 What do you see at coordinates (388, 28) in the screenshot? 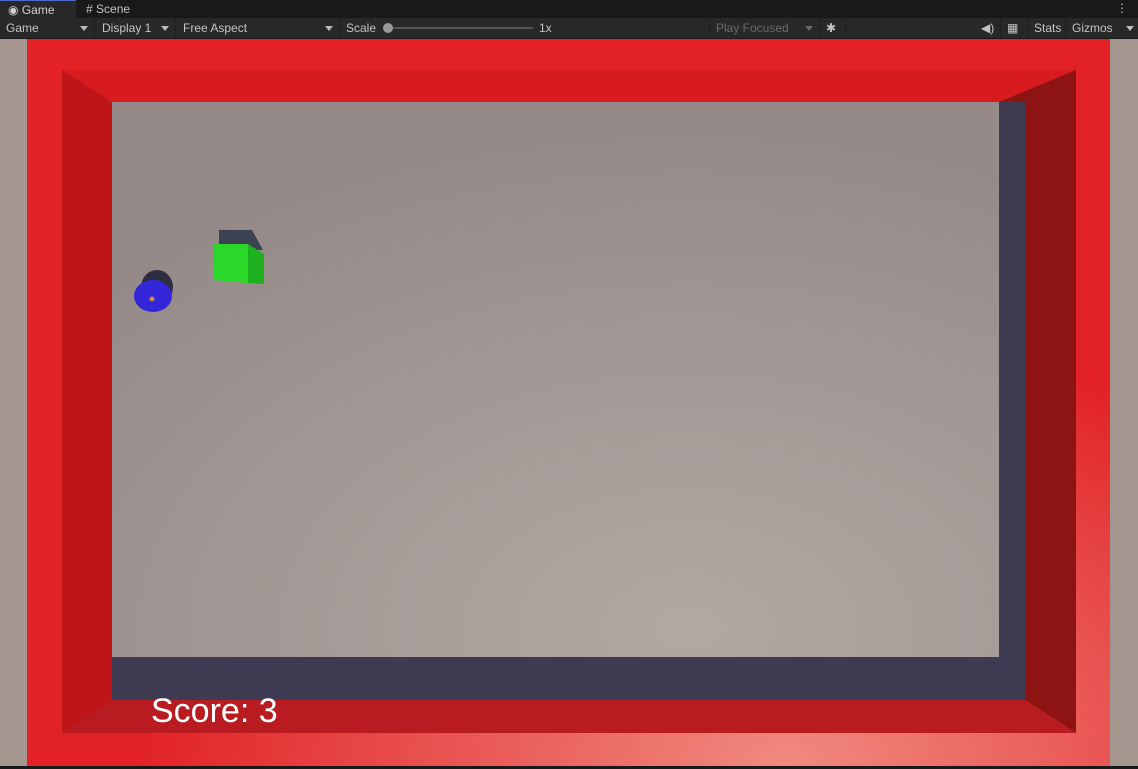
I see `scale-slider-thumb` at bounding box center [388, 28].